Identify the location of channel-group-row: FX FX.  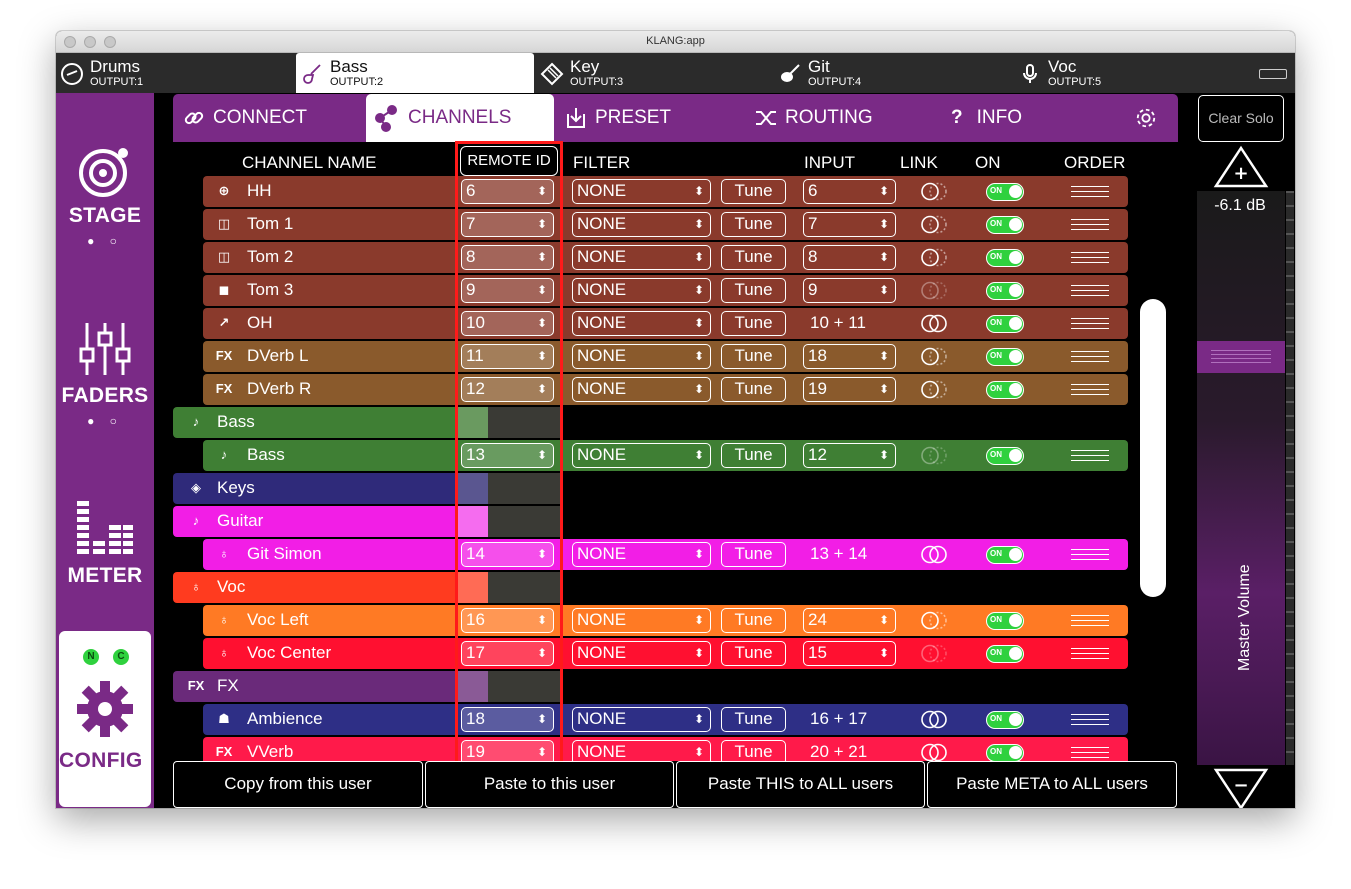
(330, 686).